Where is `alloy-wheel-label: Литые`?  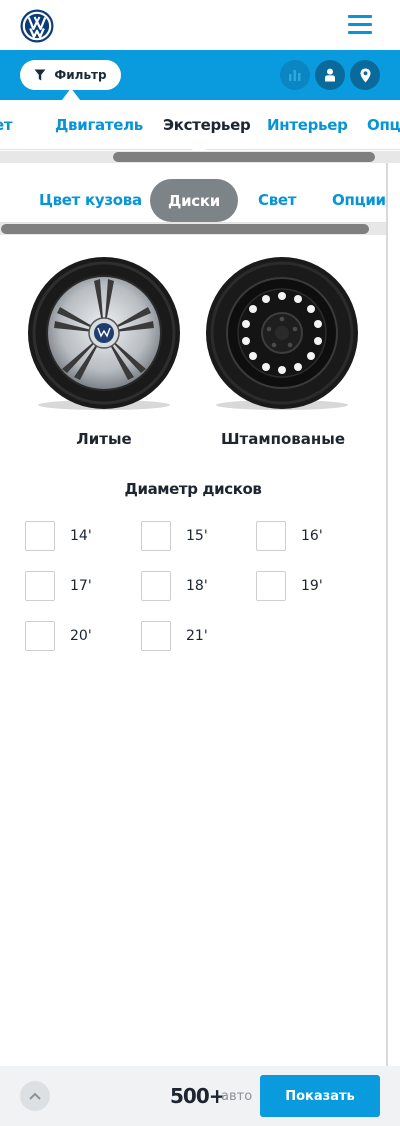
alloy-wheel-label: Литые is located at coordinates (104, 439).